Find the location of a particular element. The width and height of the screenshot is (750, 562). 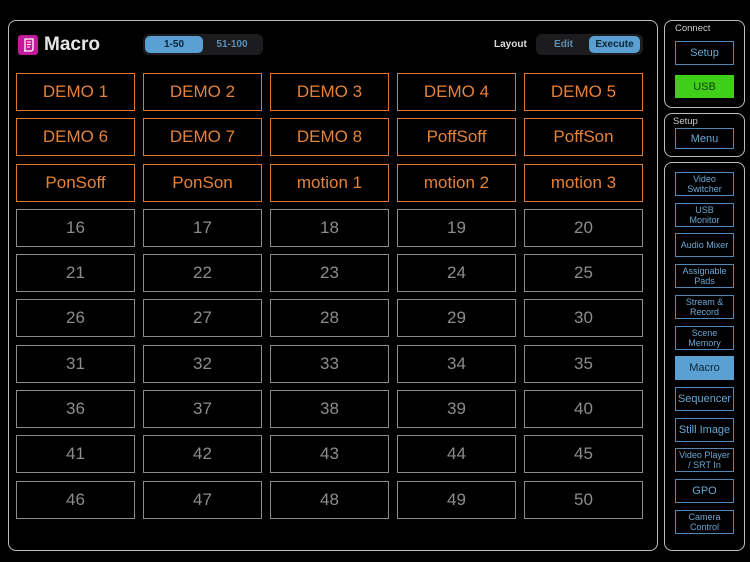

macro-button-25: 25 is located at coordinates (583, 273).